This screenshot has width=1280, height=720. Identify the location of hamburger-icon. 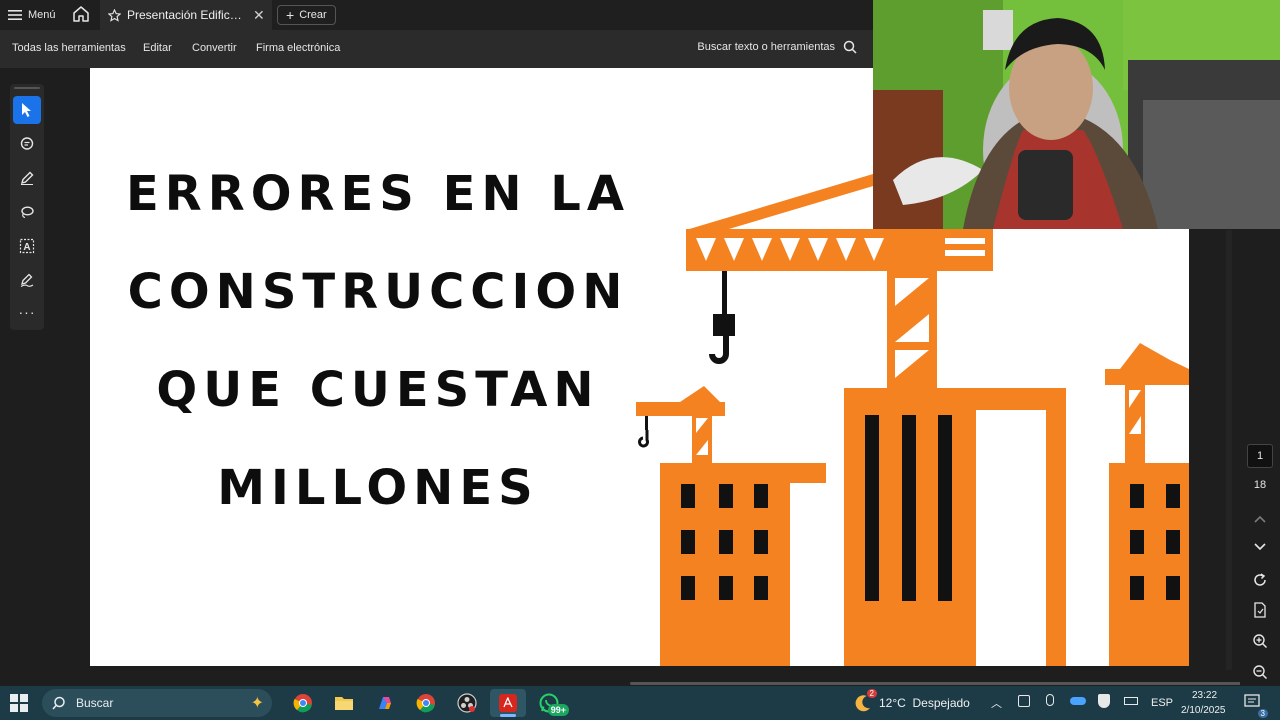
(15, 15).